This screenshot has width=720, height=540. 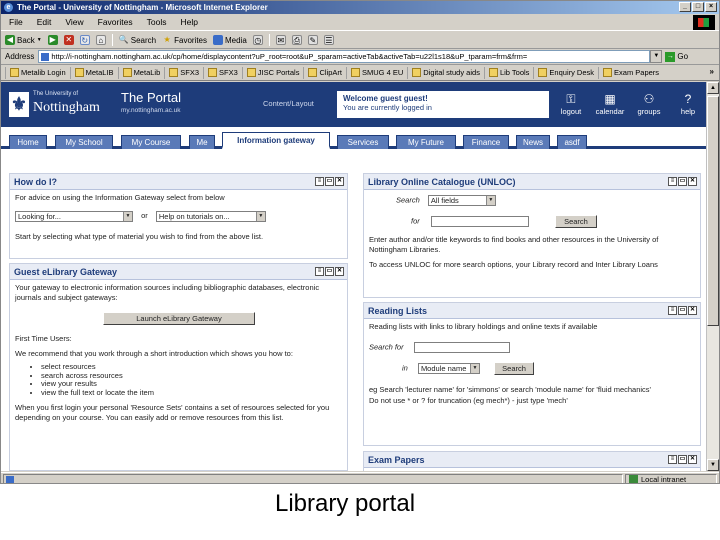 I want to click on favorites-button: ★ Favorites, so click(x=185, y=40).